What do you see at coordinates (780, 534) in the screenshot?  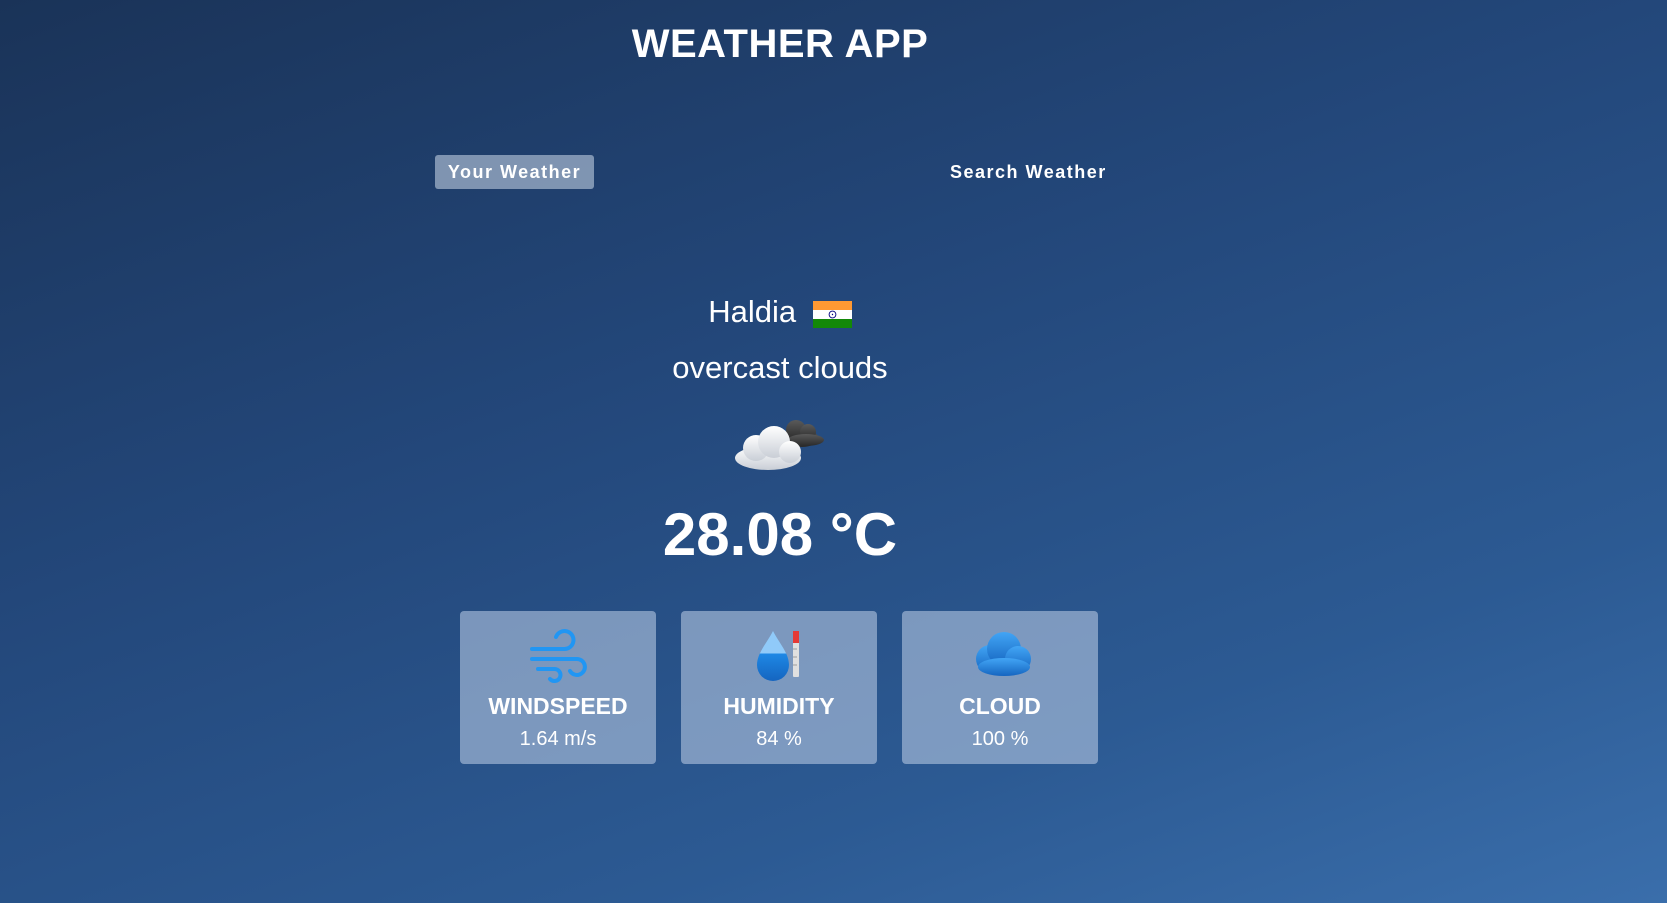 I see `temperature: 28.08 °C` at bounding box center [780, 534].